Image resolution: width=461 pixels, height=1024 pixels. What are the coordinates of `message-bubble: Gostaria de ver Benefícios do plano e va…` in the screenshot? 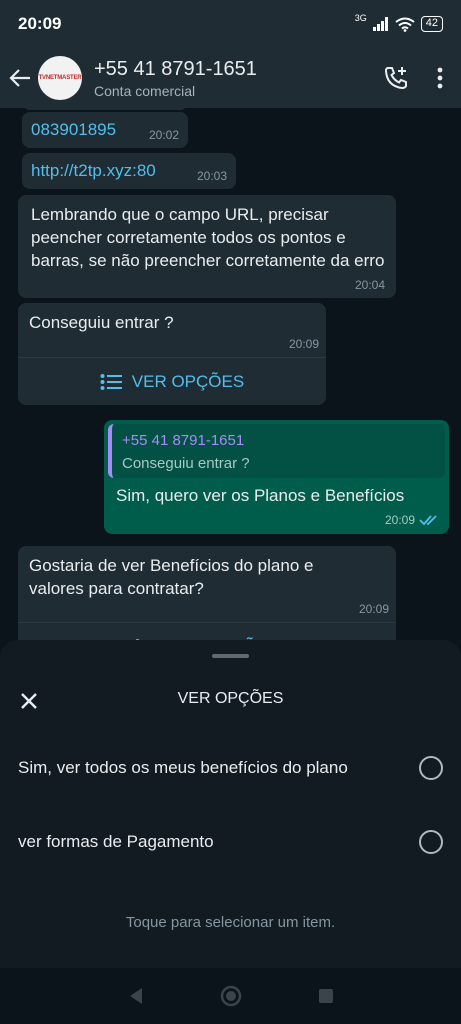 It's located at (207, 597).